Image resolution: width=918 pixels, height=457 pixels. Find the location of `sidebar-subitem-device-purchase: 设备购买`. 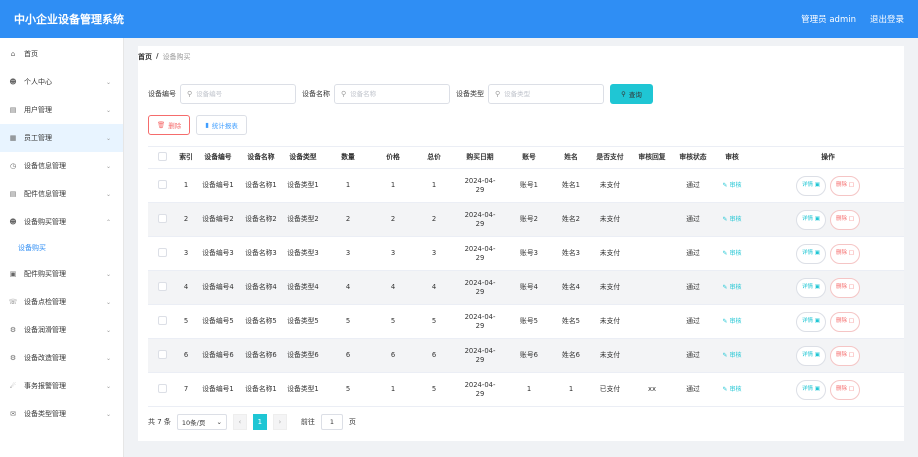

sidebar-subitem-device-purchase: 设备购买 is located at coordinates (61, 248).